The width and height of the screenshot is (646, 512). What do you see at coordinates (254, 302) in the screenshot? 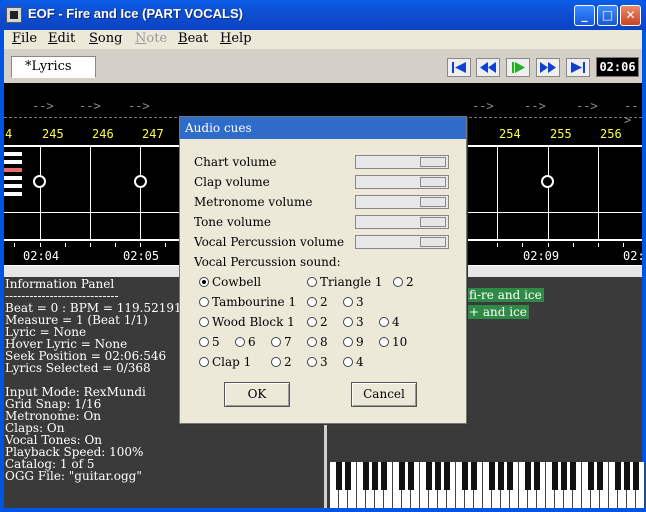
I see `radio-label: Tambourine 1` at bounding box center [254, 302].